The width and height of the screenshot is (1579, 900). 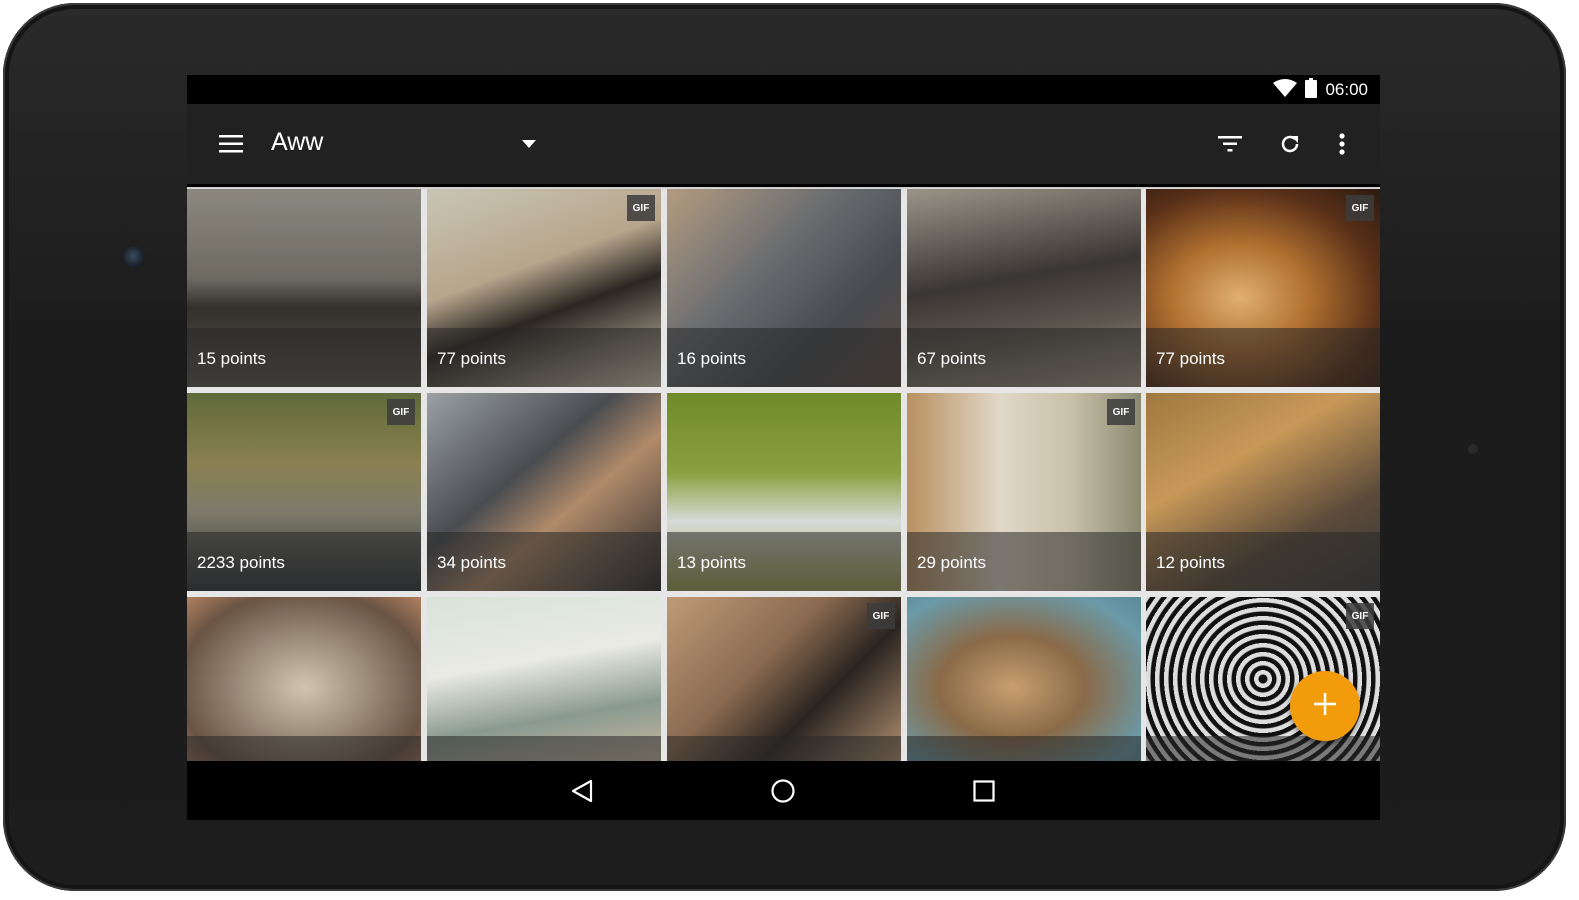 I want to click on home-icon, so click(x=783, y=791).